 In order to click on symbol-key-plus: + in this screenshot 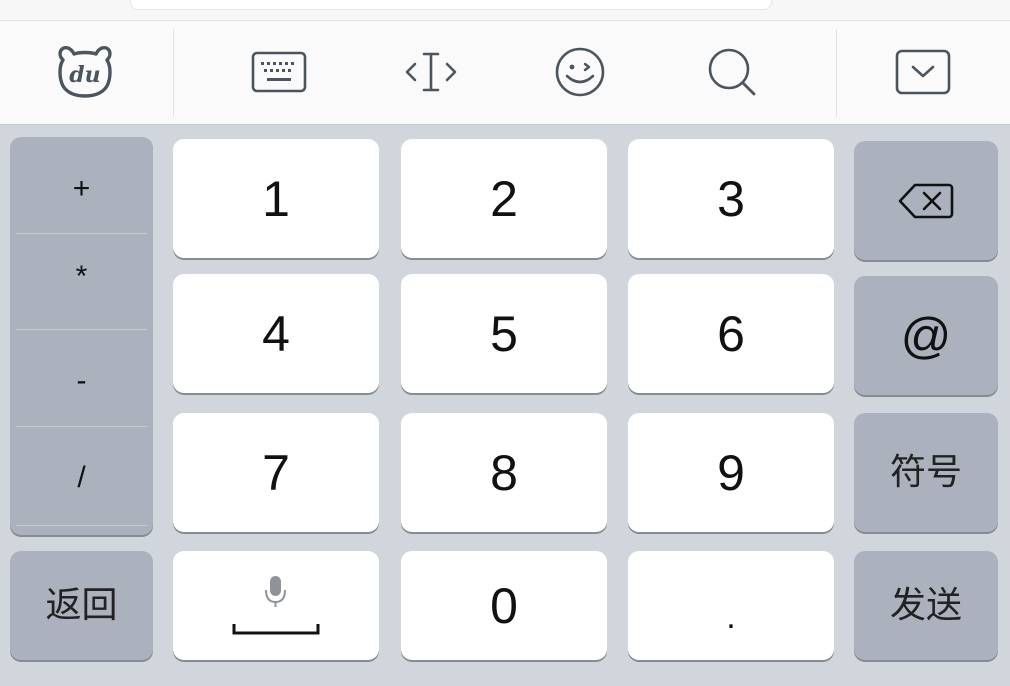, I will do `click(81, 189)`.